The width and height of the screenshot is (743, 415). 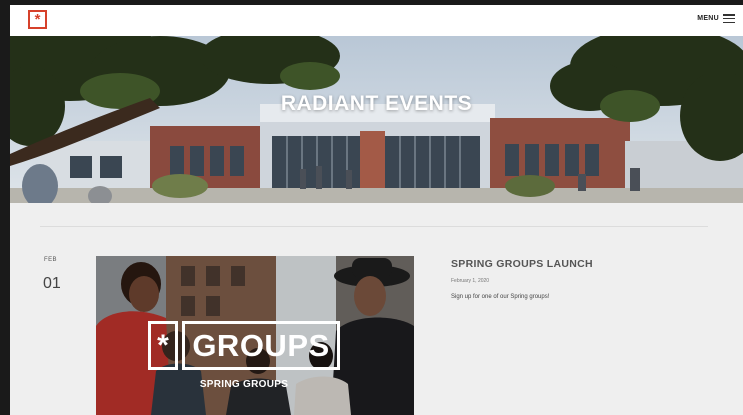 I want to click on event-day: 01, so click(x=52, y=283).